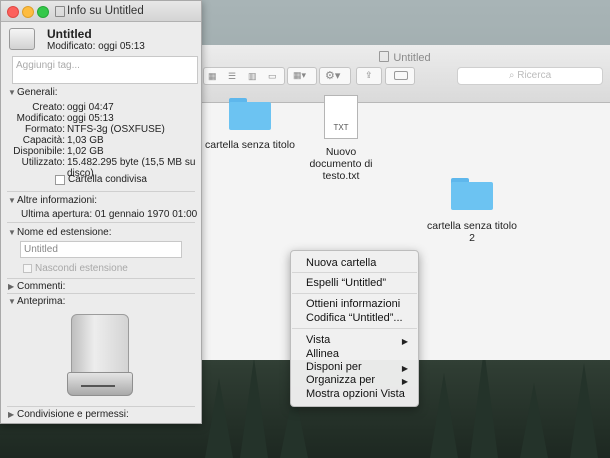 The height and width of the screenshot is (458, 610). I want to click on menu-item-arrange-by: Disponi per, so click(334, 367).